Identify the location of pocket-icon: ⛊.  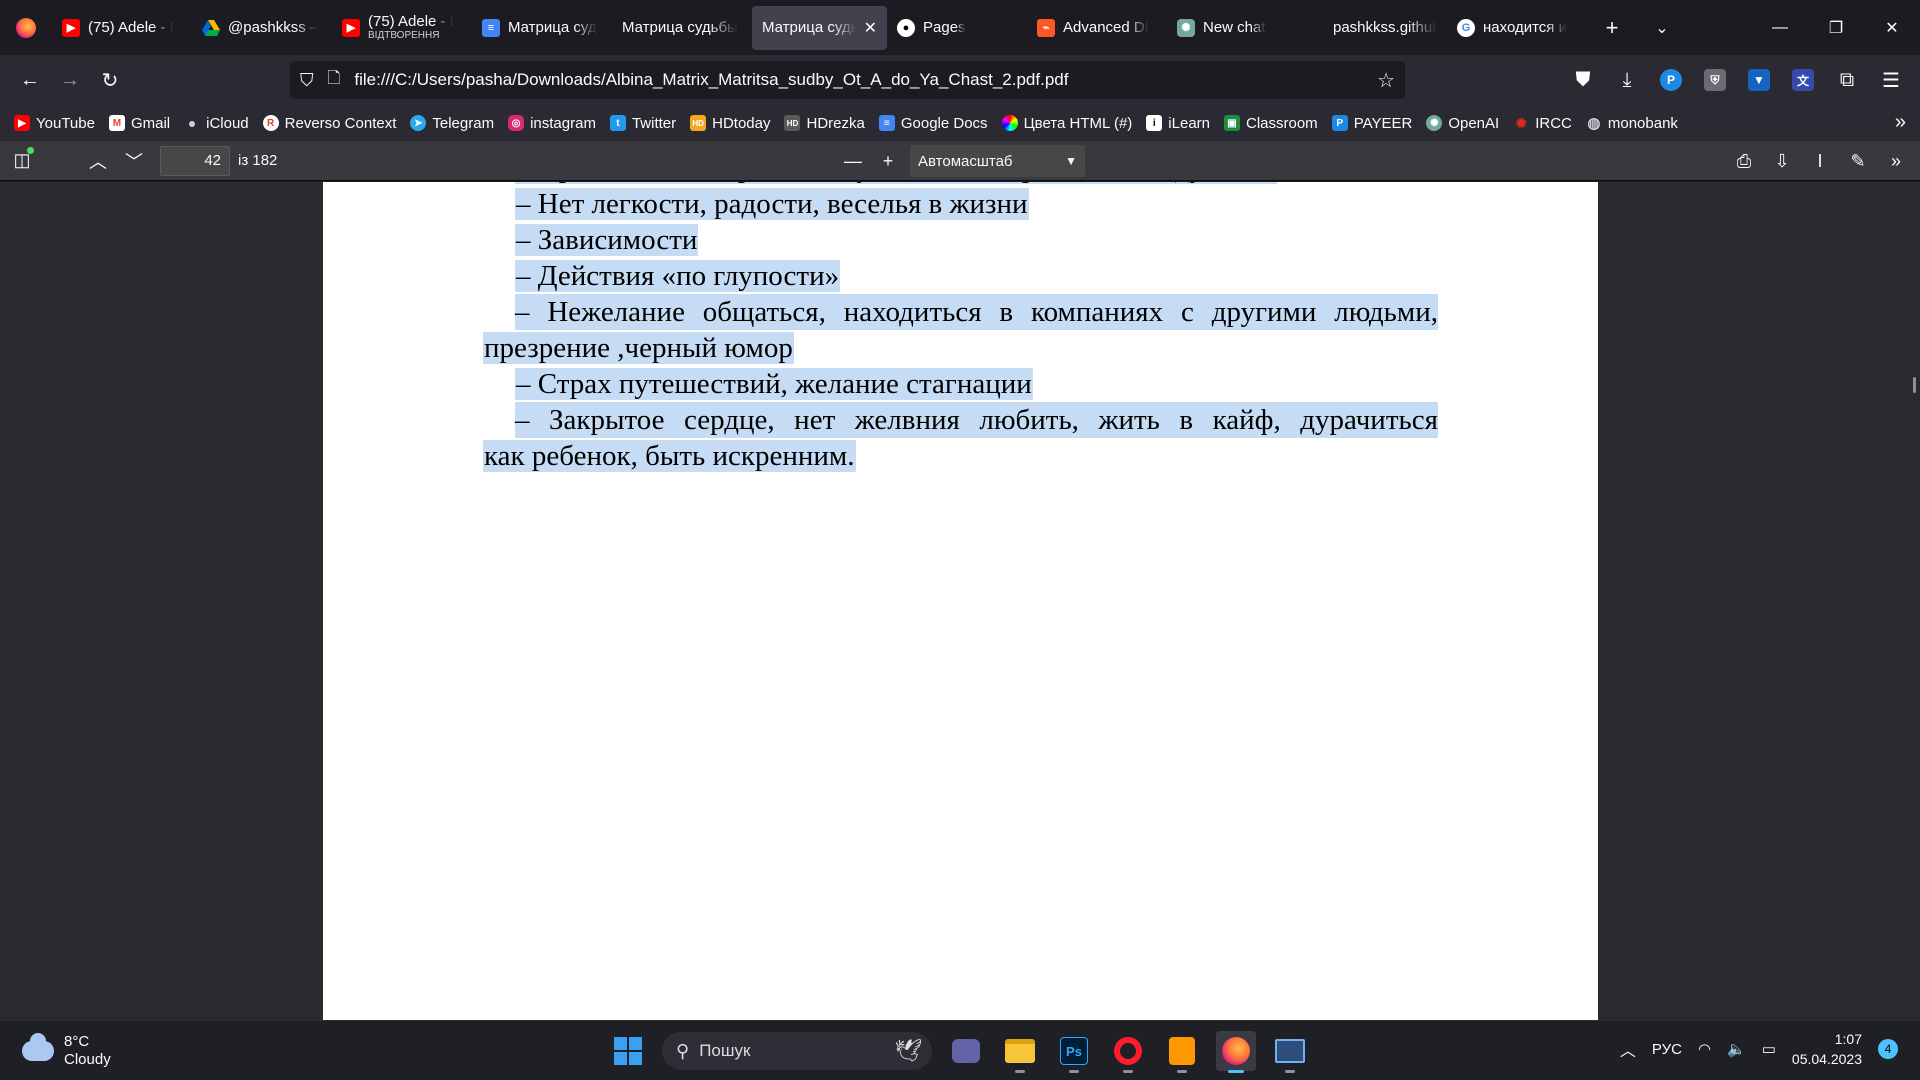
(1583, 80).